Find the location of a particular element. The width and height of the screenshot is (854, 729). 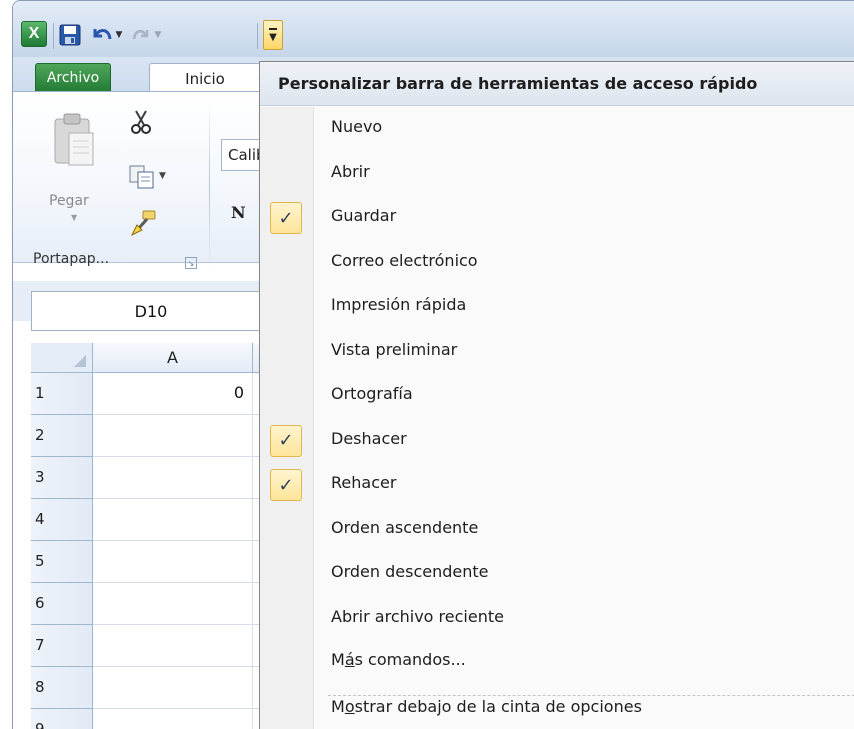

menu-item-label: Vista preliminar is located at coordinates (394, 349).